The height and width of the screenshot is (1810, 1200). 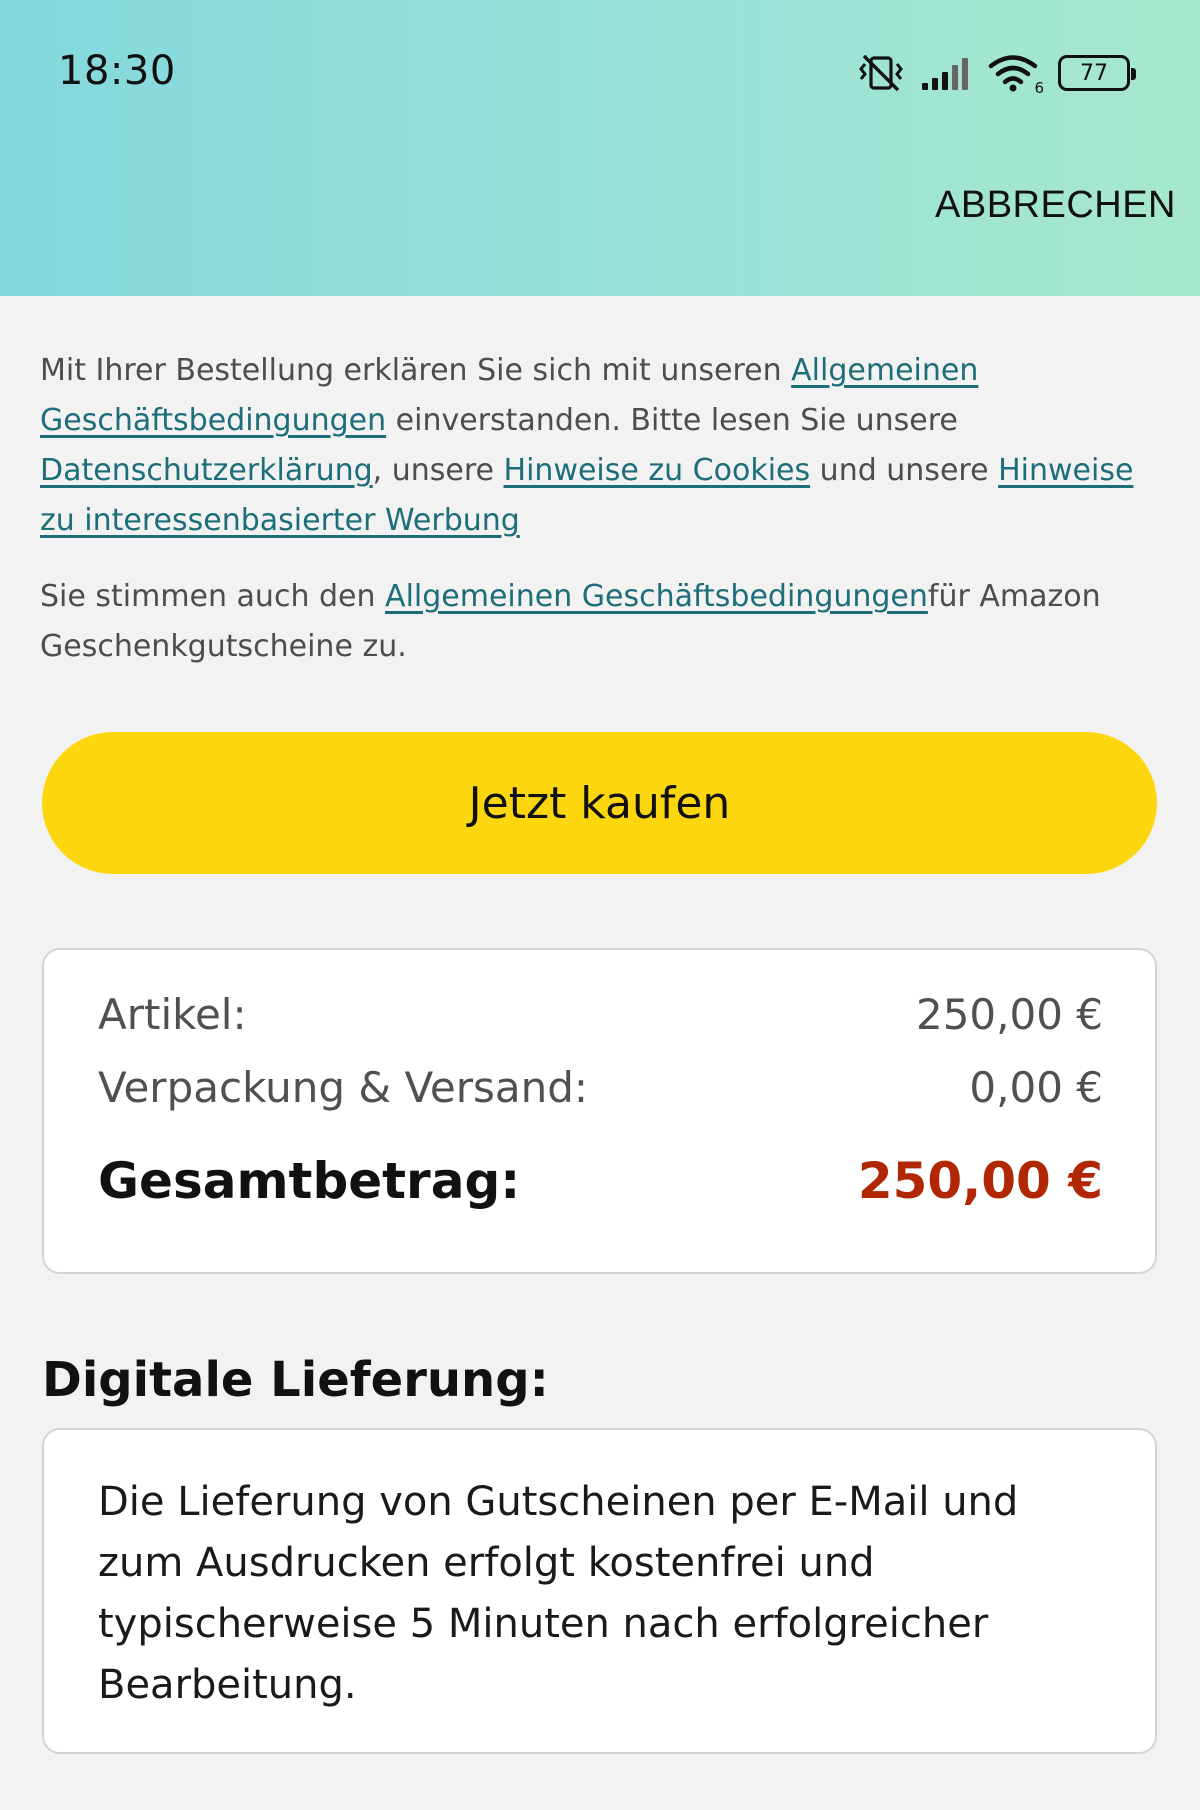 I want to click on privacy-link: Datenschutzerklärung, so click(x=206, y=470).